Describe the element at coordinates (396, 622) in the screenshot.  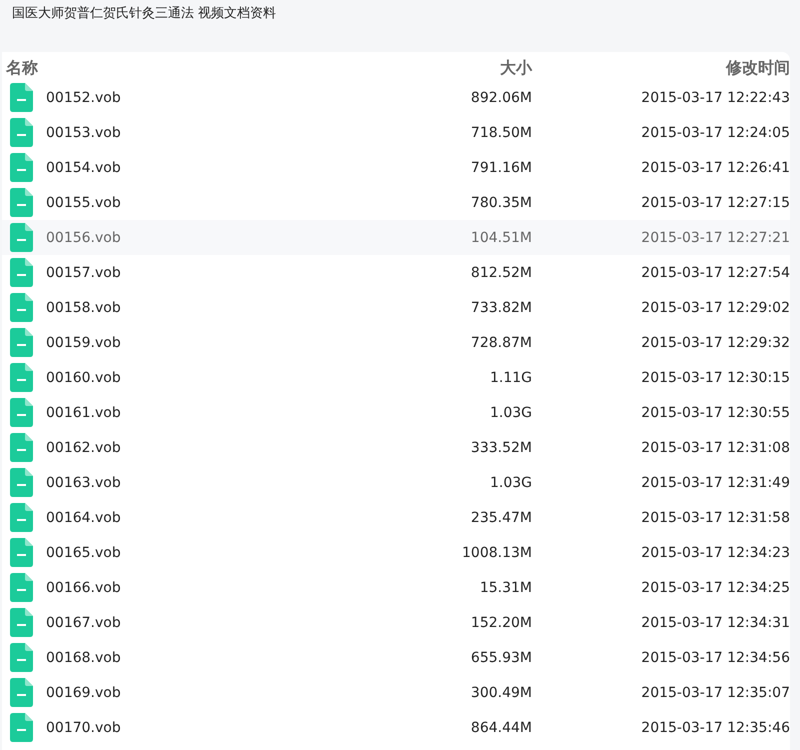
I see `file-row: 00167.vob 152.20M 2015-03-17 12:34:31` at that location.